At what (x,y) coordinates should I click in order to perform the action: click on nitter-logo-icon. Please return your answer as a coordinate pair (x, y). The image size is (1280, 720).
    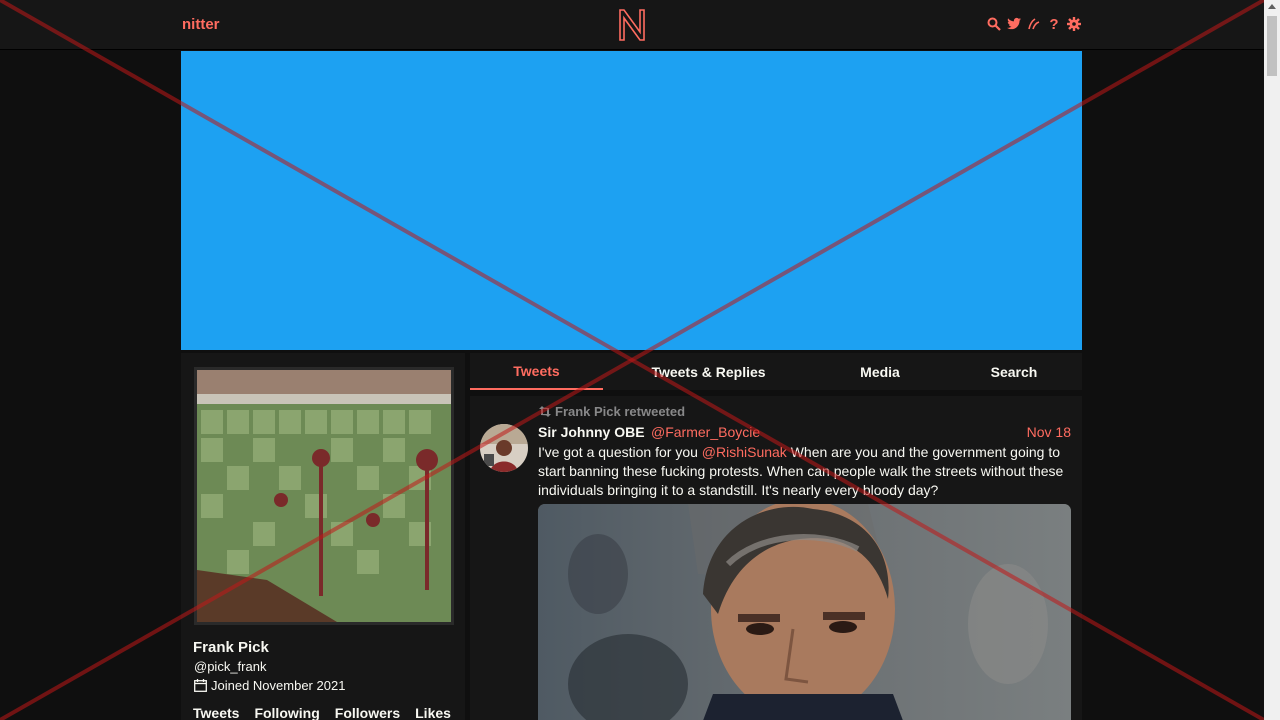
    Looking at the image, I should click on (632, 25).